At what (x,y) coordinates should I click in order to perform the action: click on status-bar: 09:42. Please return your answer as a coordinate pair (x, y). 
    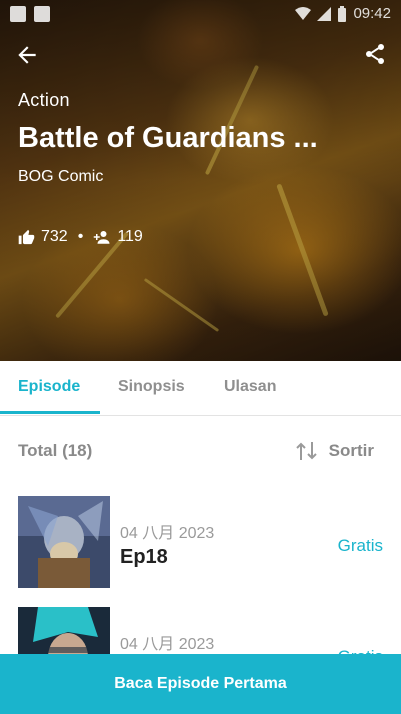
    Looking at the image, I should click on (200, 14).